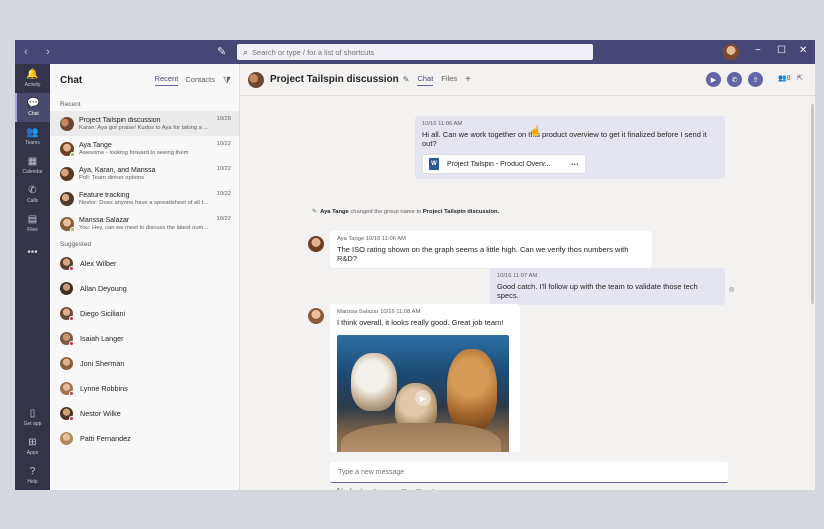 The width and height of the screenshot is (824, 529). I want to click on pencil-icon: ✎, so click(406, 79).